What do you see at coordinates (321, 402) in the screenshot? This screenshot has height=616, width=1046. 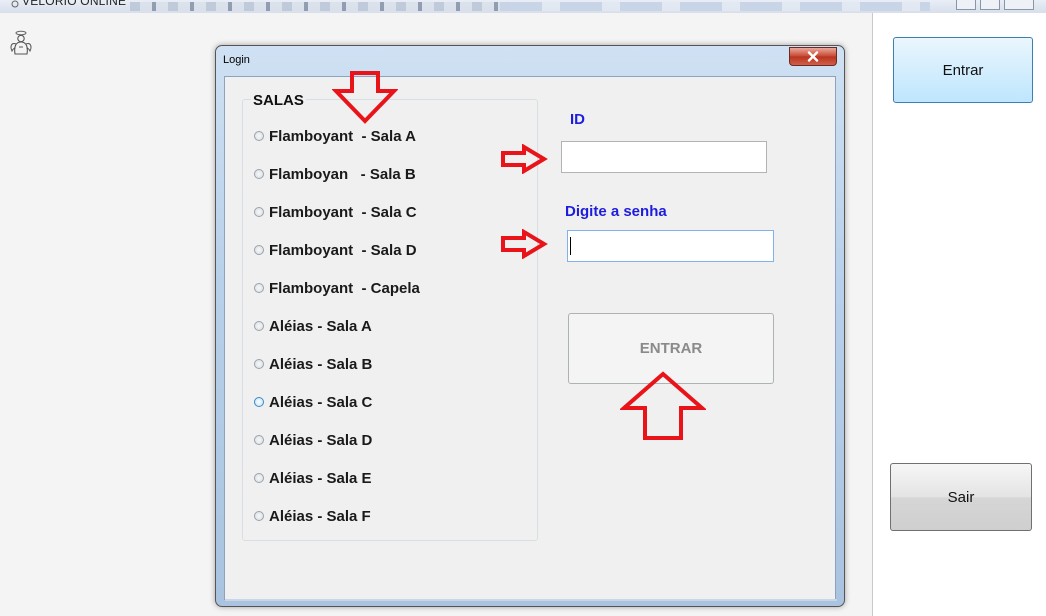 I see `room-label: Aléias - Sala C` at bounding box center [321, 402].